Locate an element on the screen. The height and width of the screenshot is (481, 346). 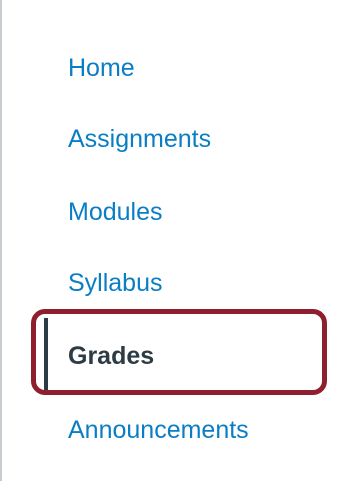
nav-link-assignments: Assignments is located at coordinates (139, 139).